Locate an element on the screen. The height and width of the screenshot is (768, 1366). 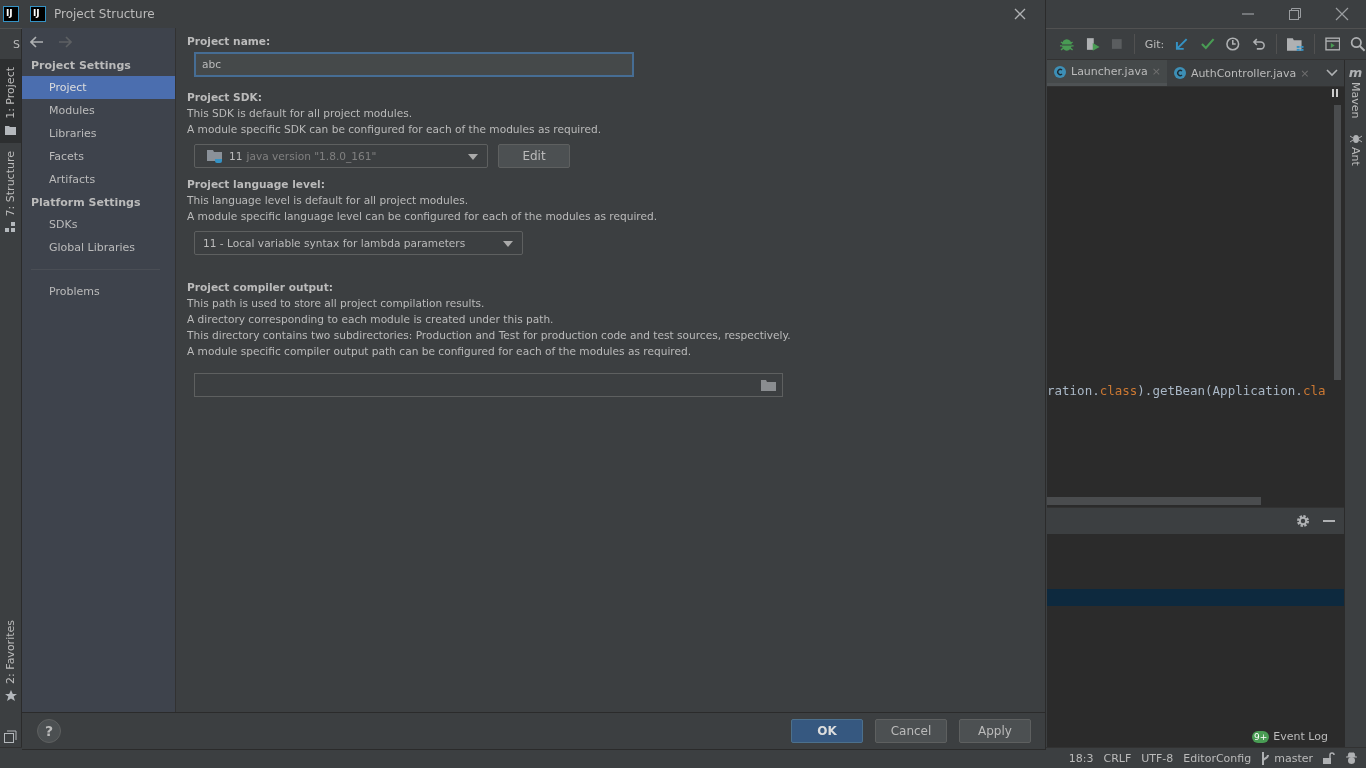
description-text: This directory contains two subdirectories: Production and Test for production code and test sources, respectively. is located at coordinates (489, 335).